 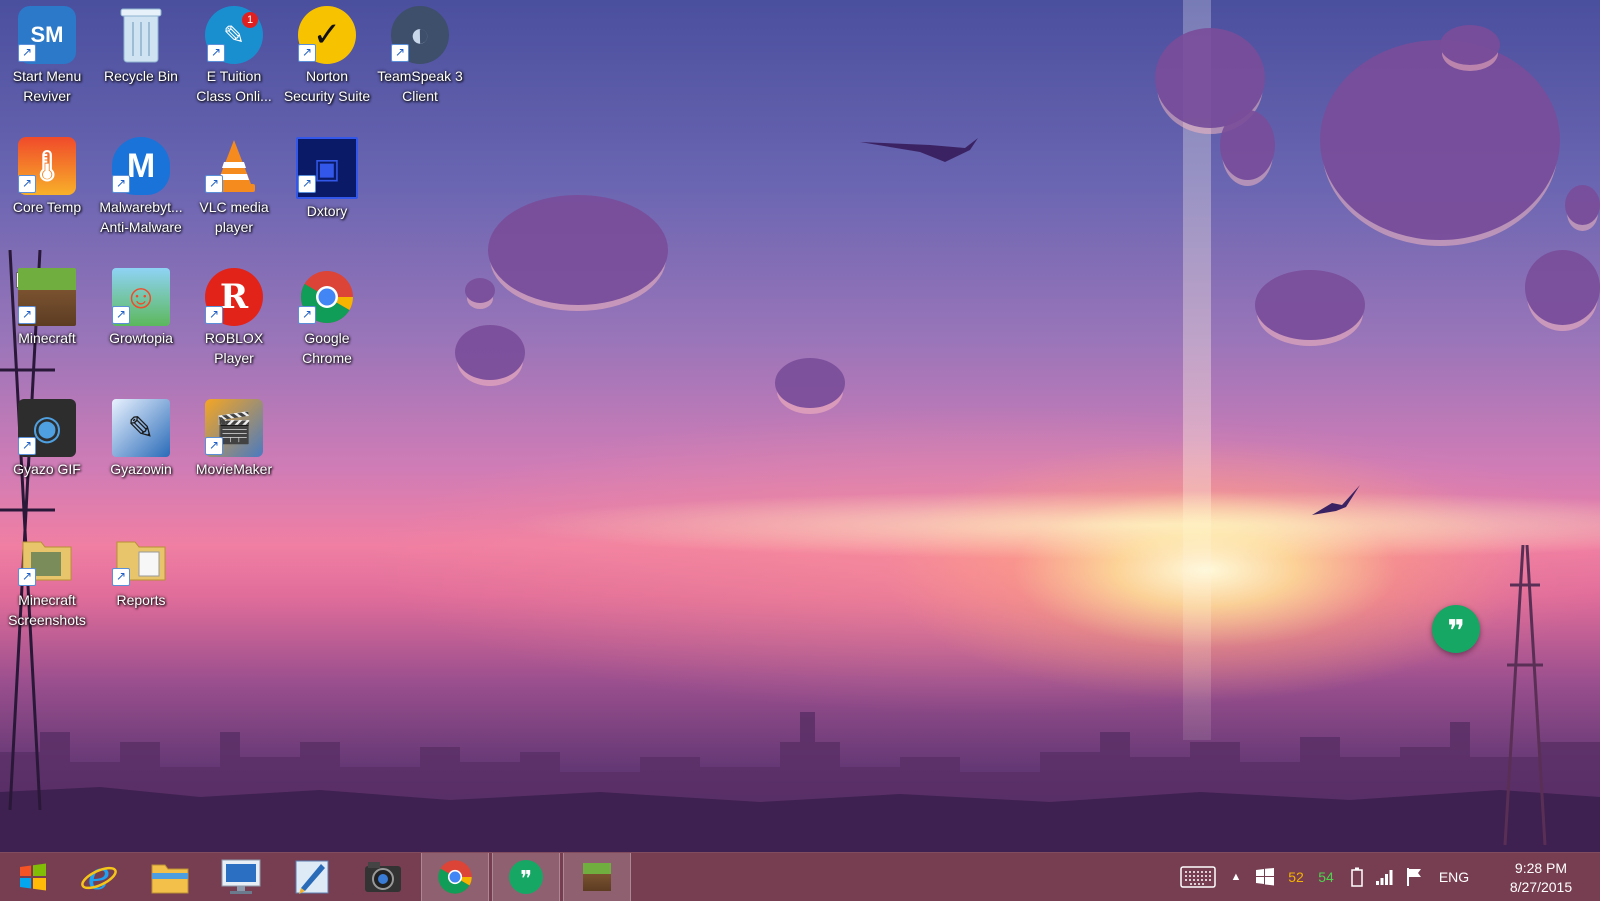 What do you see at coordinates (420, 61) in the screenshot?
I see `teamspeak-shortcut: ◐ ↗ TeamSpeak 3 Client` at bounding box center [420, 61].